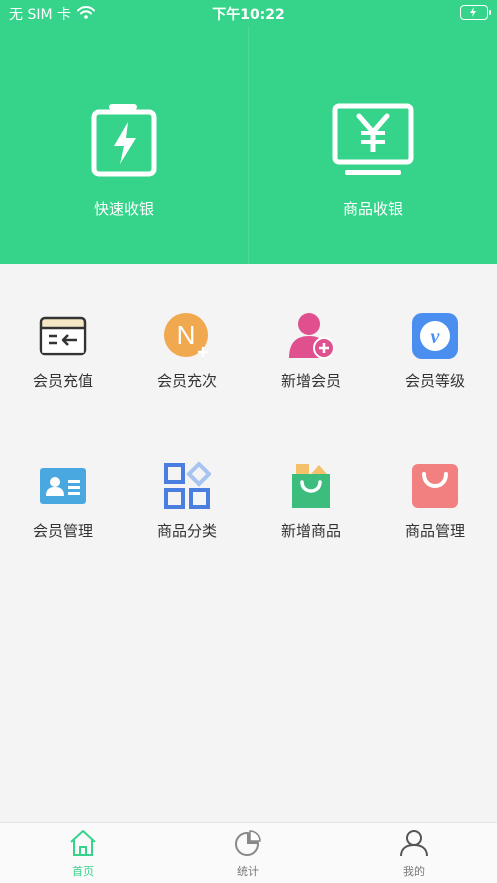 Image resolution: width=497 pixels, height=883 pixels. I want to click on quick-checkout-button: 快速收银, so click(124, 165).